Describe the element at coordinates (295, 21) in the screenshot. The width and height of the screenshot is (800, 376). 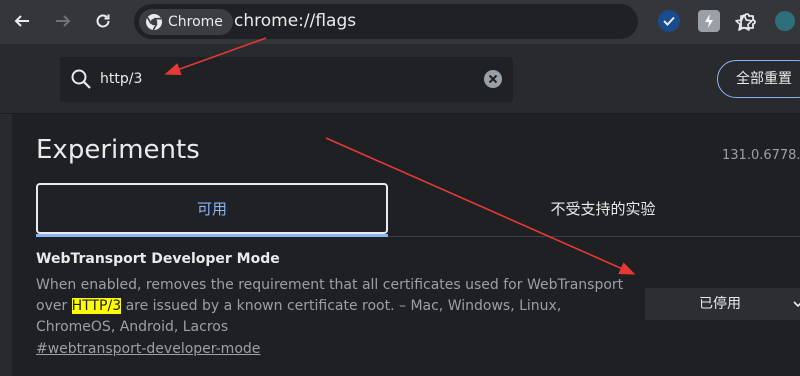
I see `url-text: chrome://flags` at that location.